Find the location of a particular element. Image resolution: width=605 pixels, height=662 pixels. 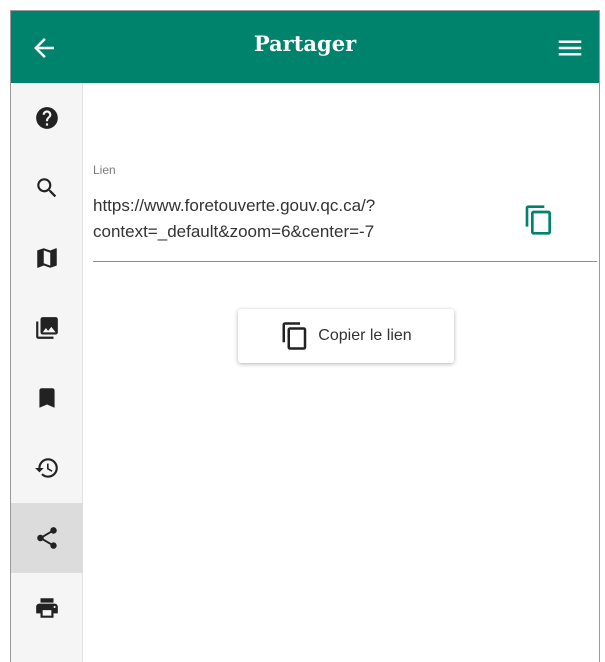

sidebar-item-search is located at coordinates (47, 188).